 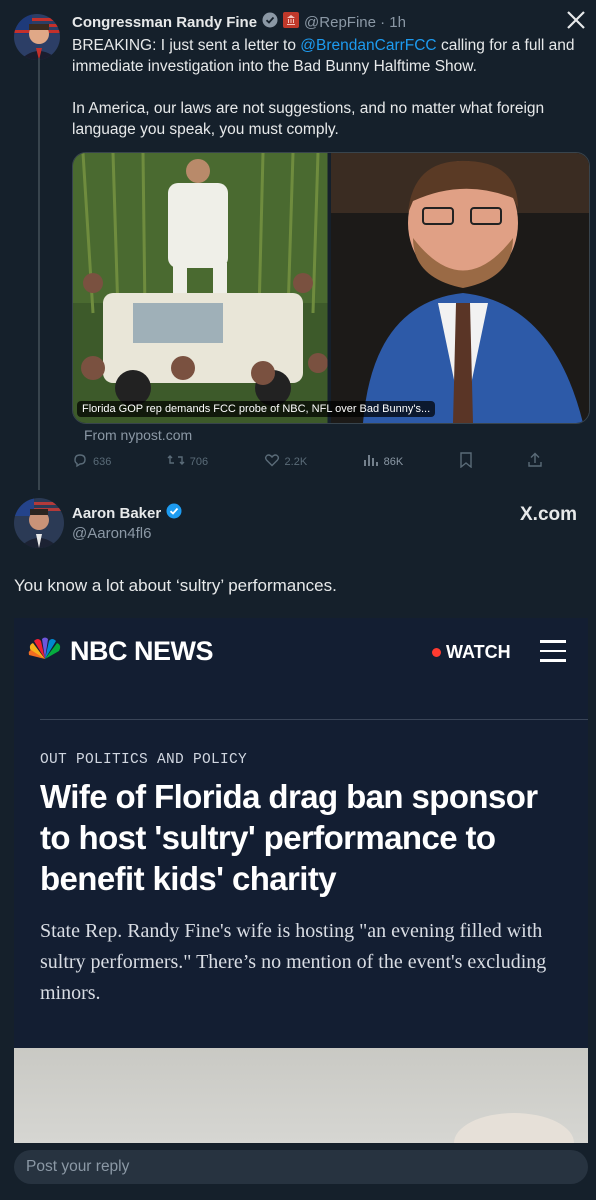 What do you see at coordinates (102, 461) in the screenshot?
I see `reply-count: 636` at bounding box center [102, 461].